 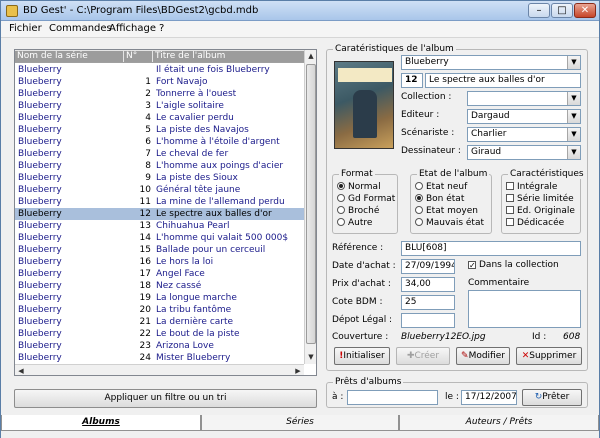 I want to click on caracteristique-checkbox-3: Dédicacée, so click(x=535, y=223).